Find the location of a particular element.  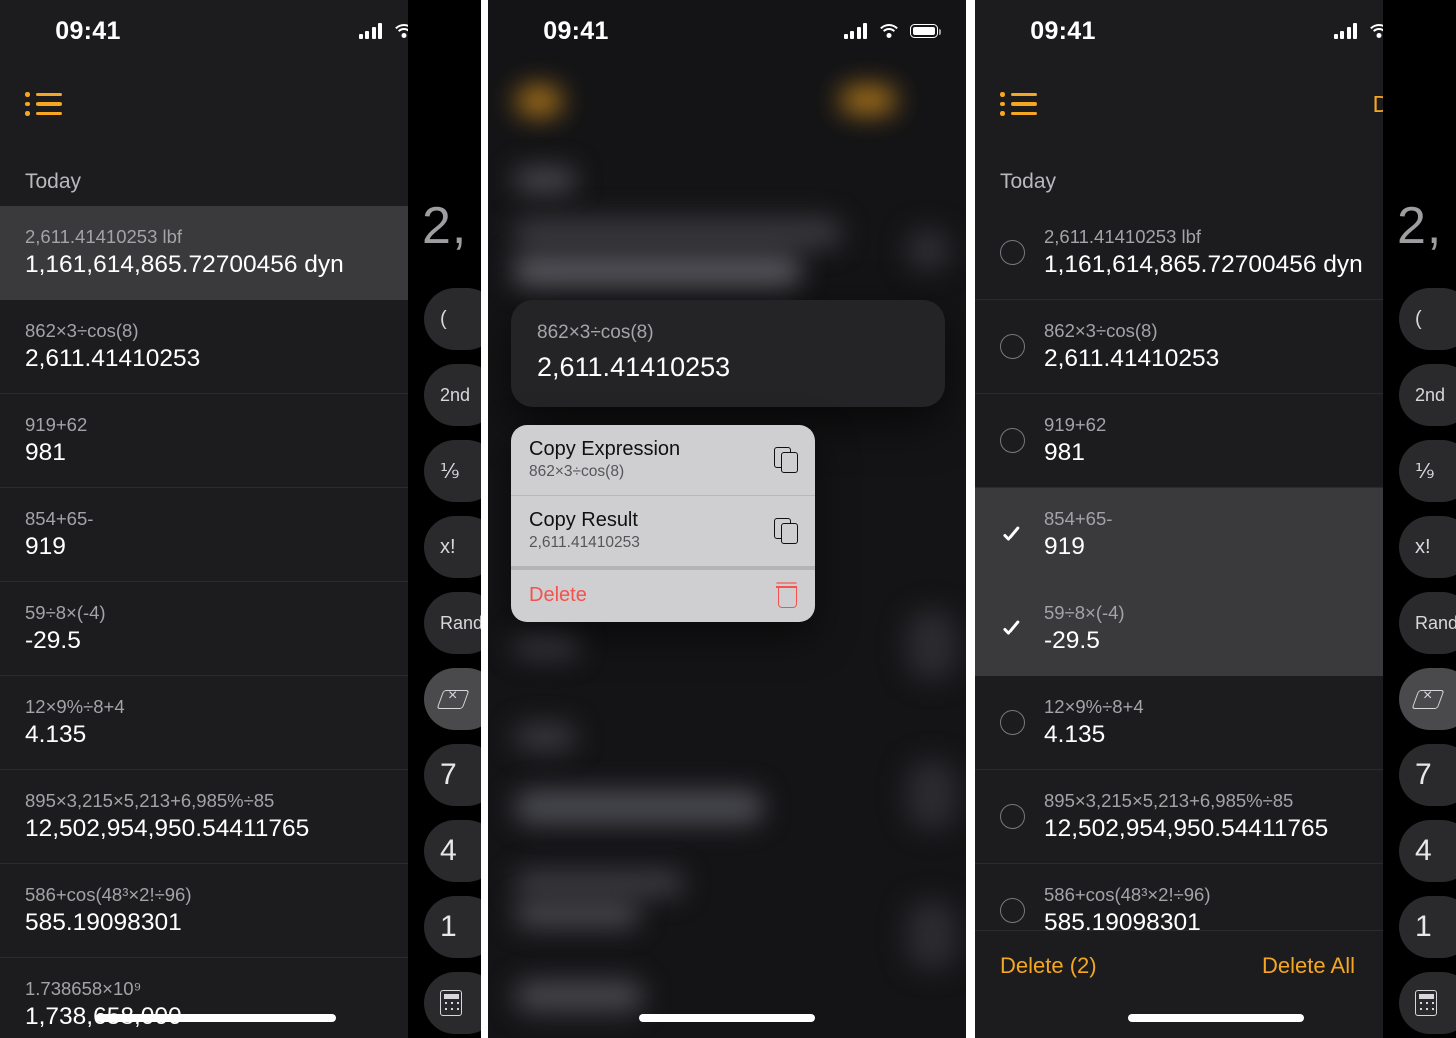

menu-item-title: Copy Result is located at coordinates (583, 519).